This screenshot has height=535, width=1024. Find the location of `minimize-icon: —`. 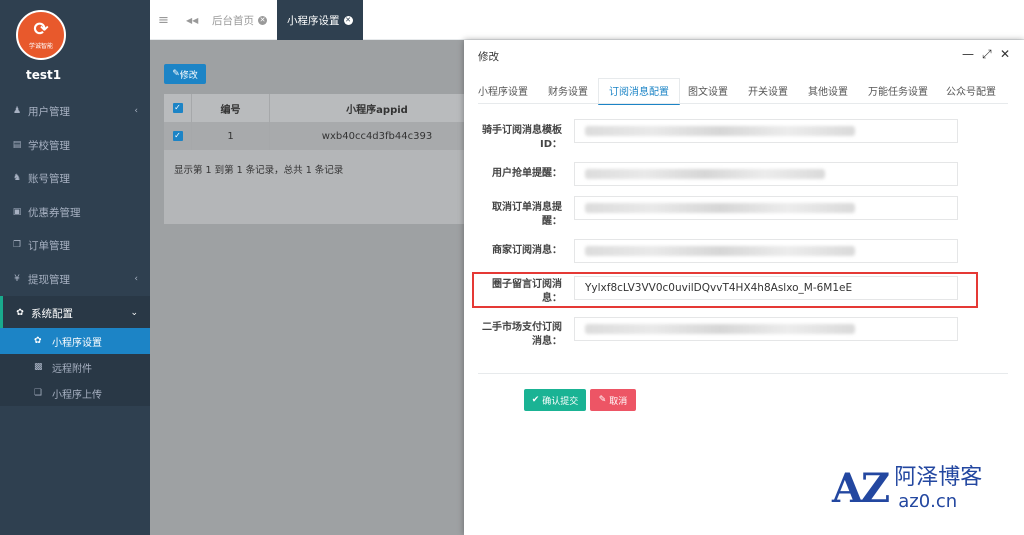

minimize-icon: — is located at coordinates (968, 54).